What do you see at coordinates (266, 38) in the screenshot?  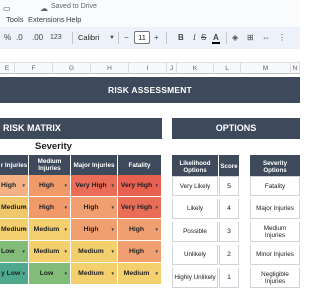 I see `merge-cells-icon: ⇔` at bounding box center [266, 38].